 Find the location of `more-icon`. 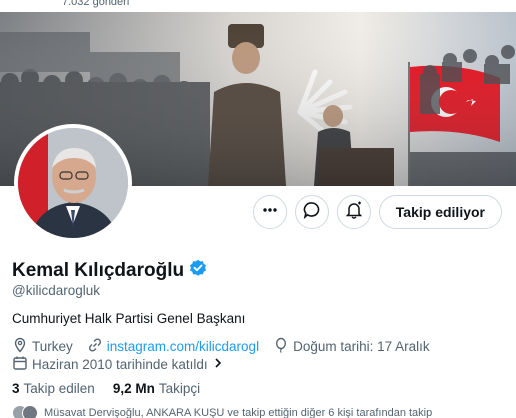

more-icon is located at coordinates (270, 212).